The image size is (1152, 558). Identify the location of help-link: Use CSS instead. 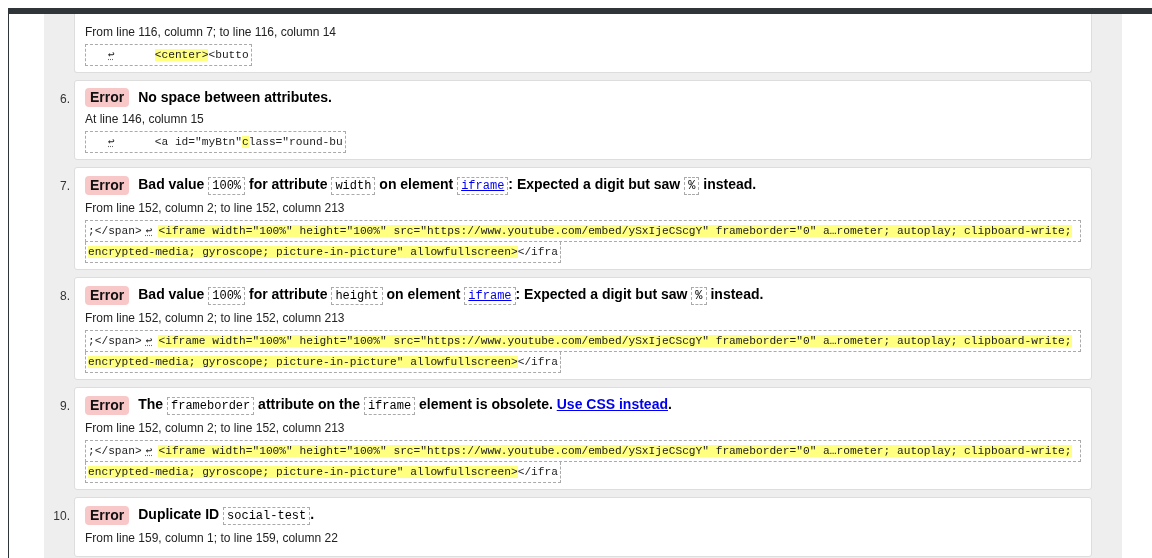
(612, 404).